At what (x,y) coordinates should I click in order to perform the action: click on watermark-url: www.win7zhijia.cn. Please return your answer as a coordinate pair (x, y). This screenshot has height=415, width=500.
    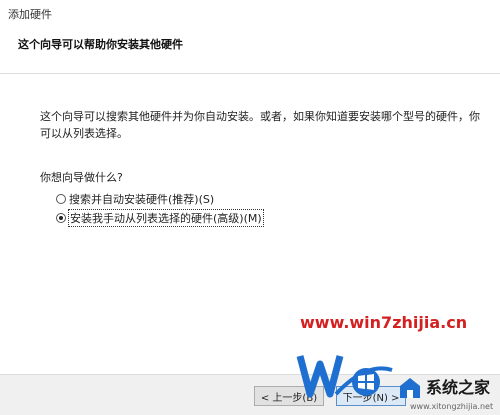
    Looking at the image, I should click on (384, 322).